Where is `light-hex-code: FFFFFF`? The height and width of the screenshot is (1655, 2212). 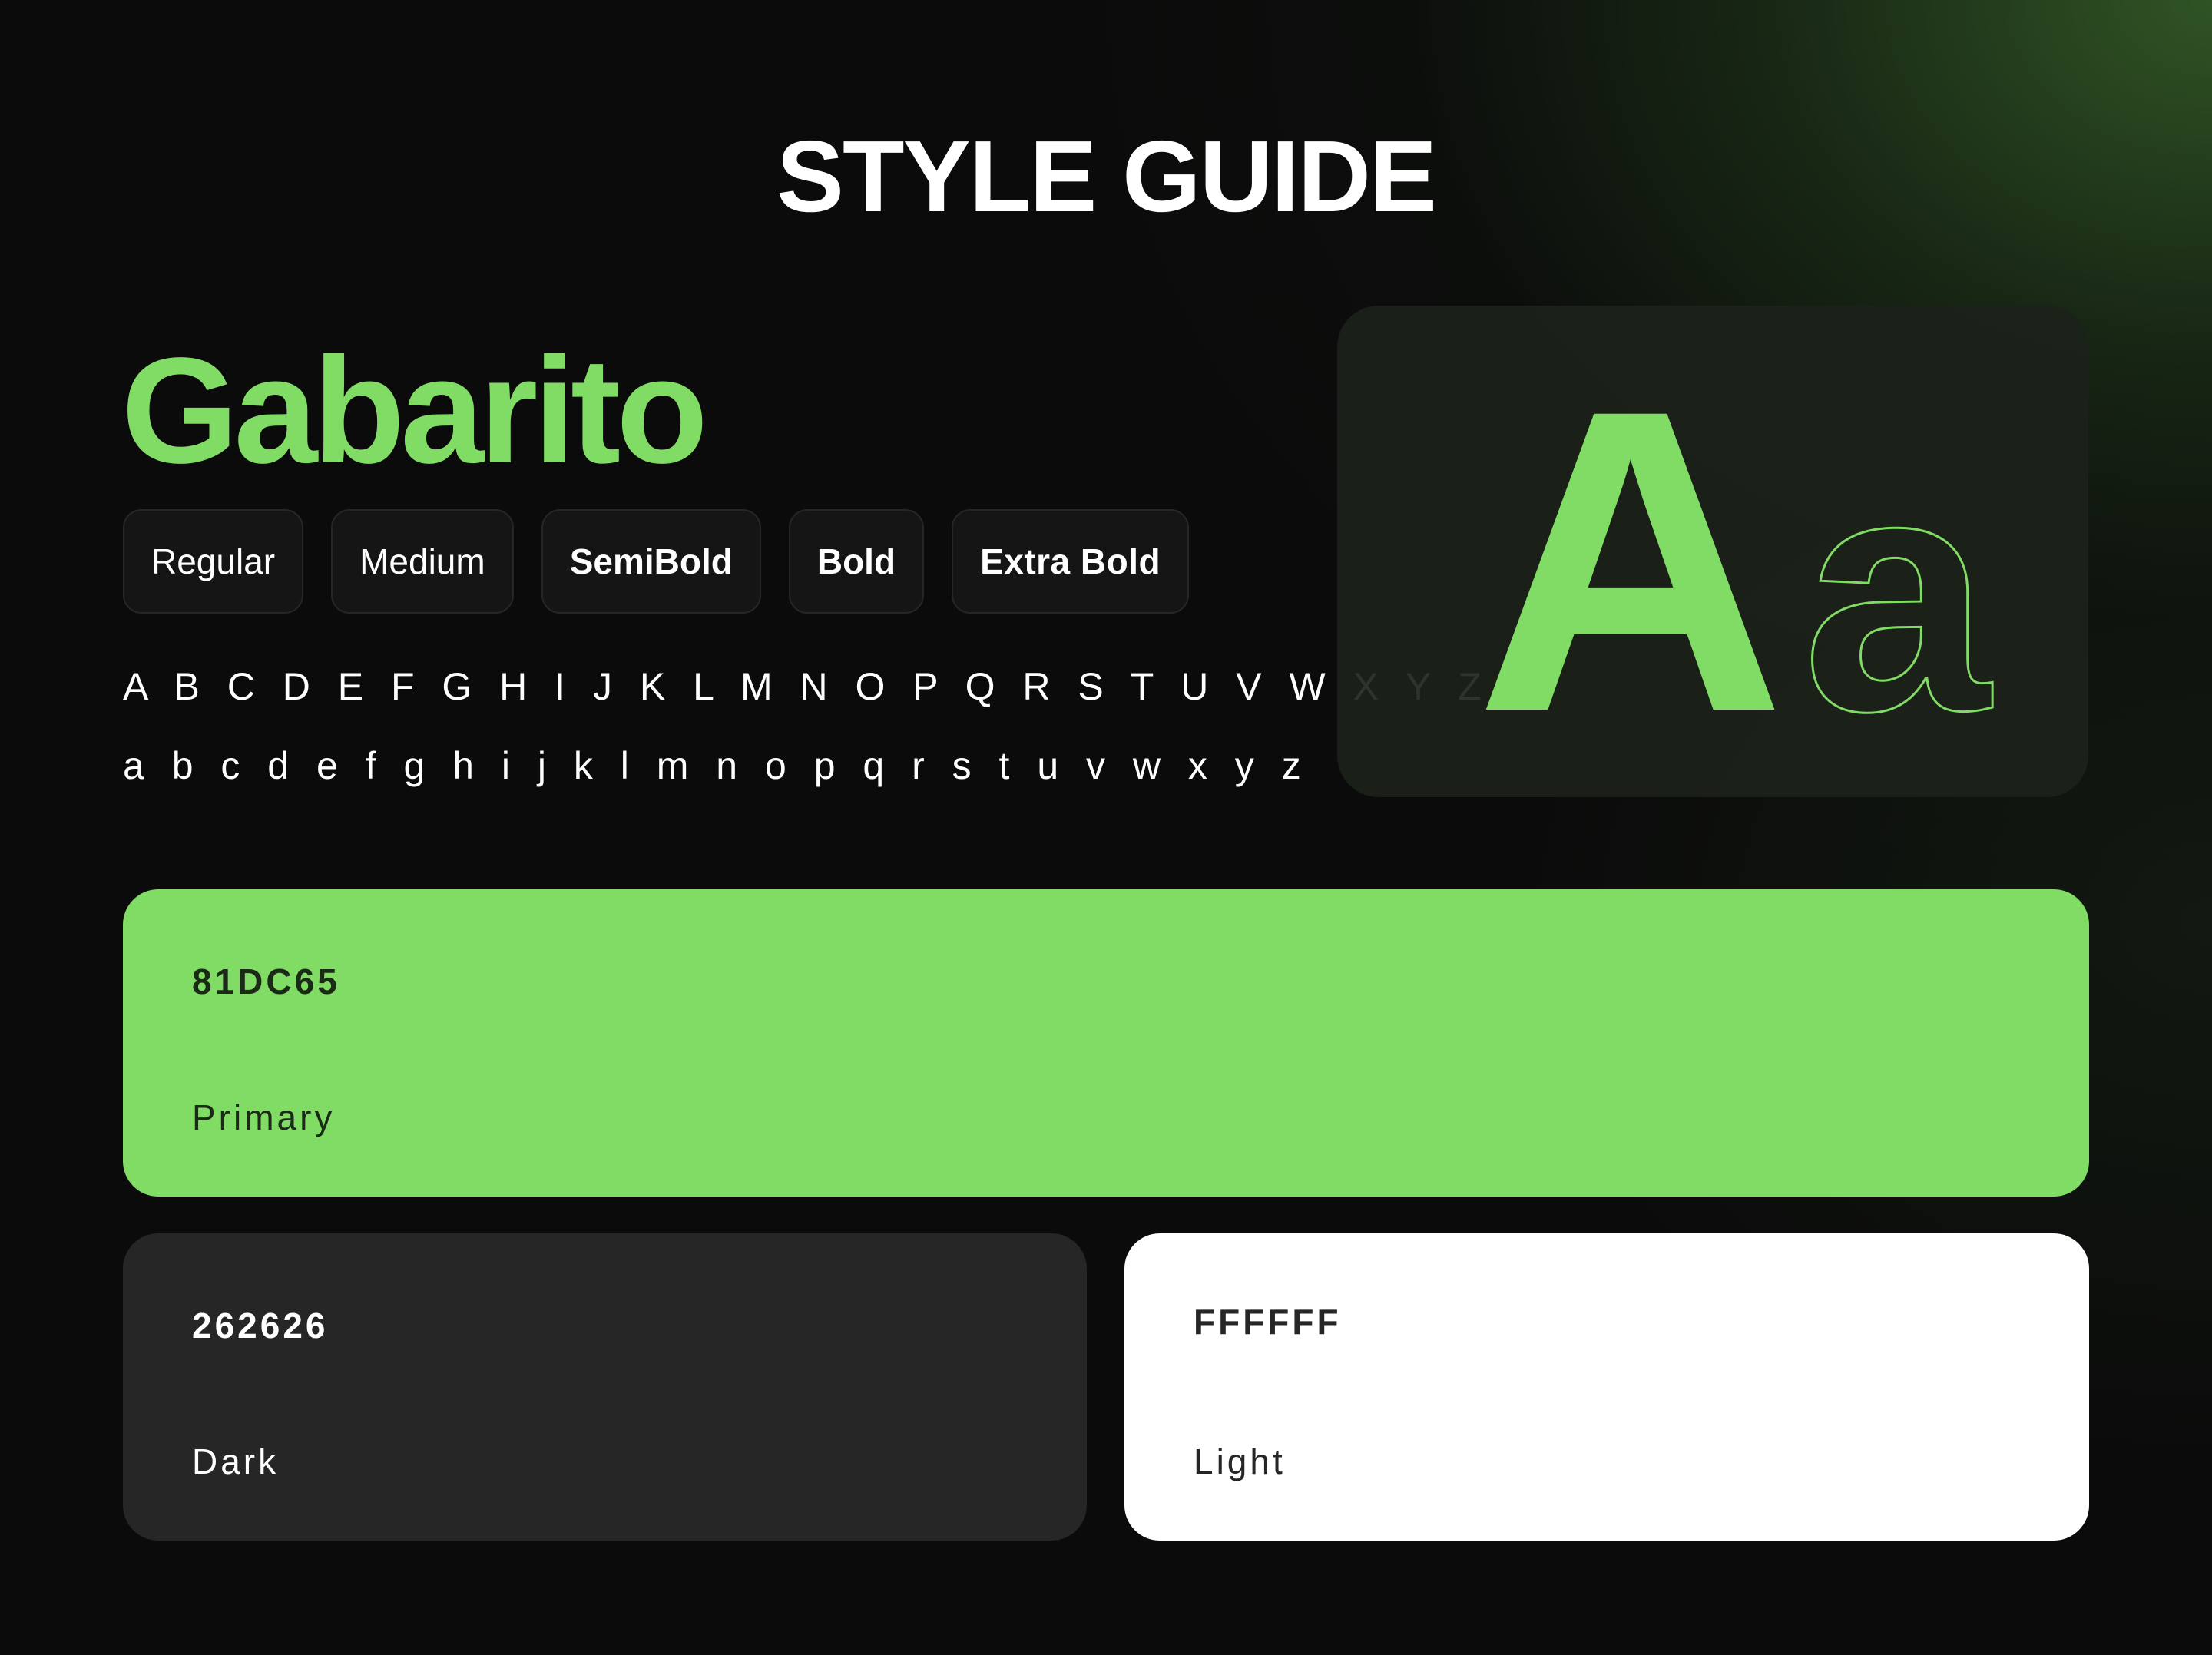
light-hex-code: FFFFFF is located at coordinates (1268, 1322).